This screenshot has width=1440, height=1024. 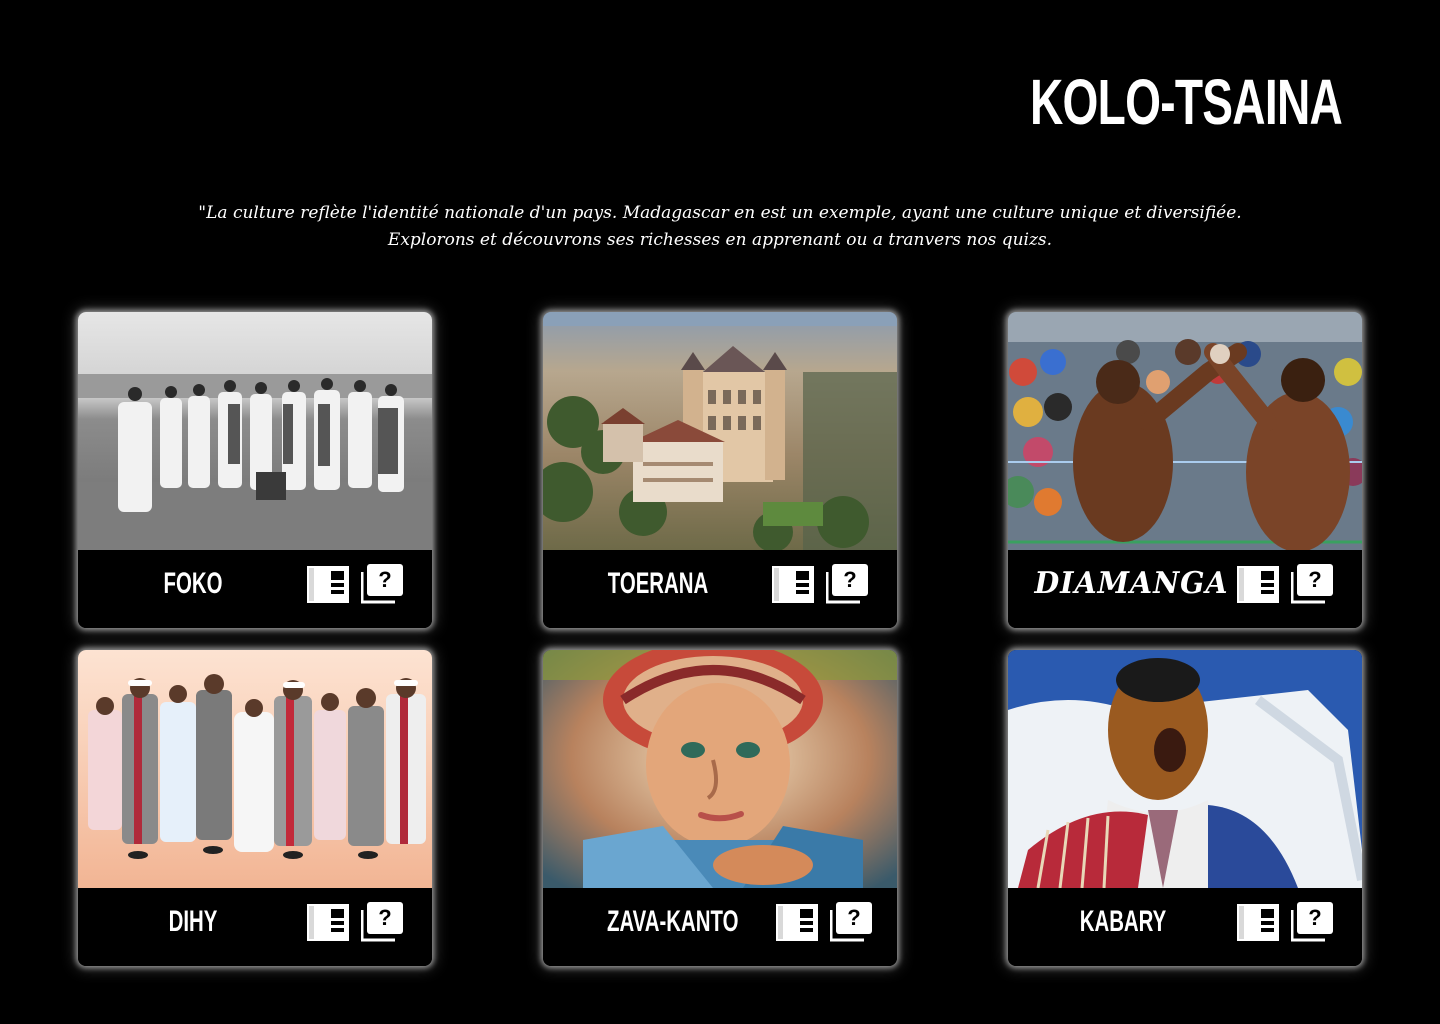 I want to click on card-image-diamanga, so click(x=1185, y=431).